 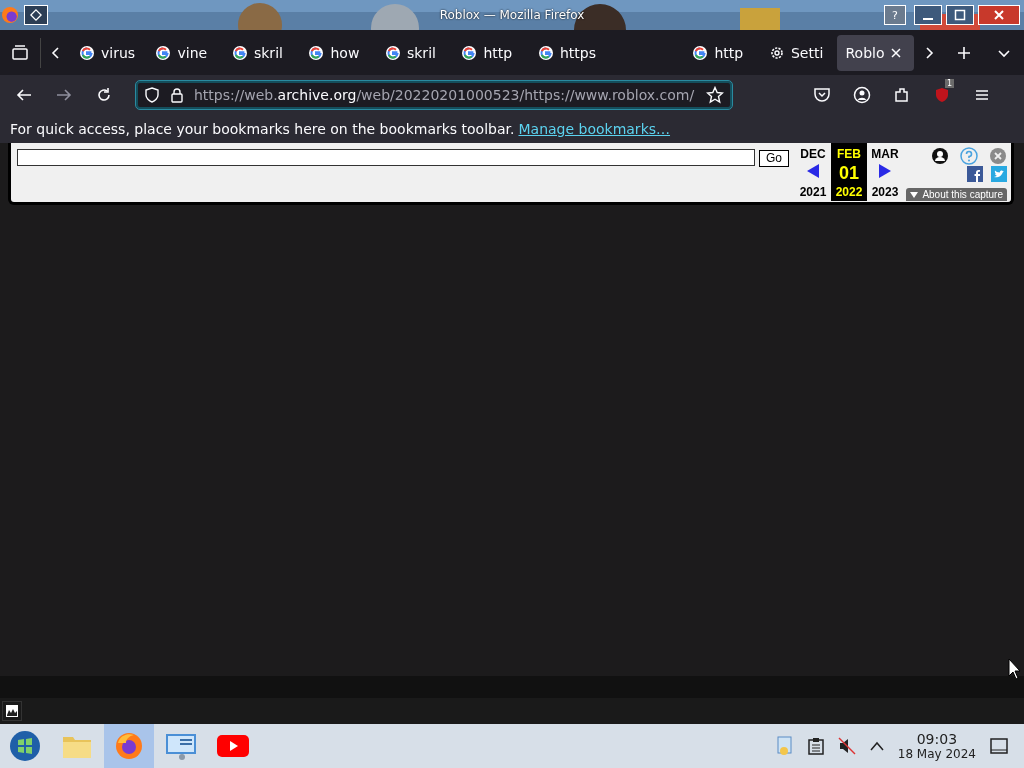 I want to click on maximize-button, so click(x=960, y=15).